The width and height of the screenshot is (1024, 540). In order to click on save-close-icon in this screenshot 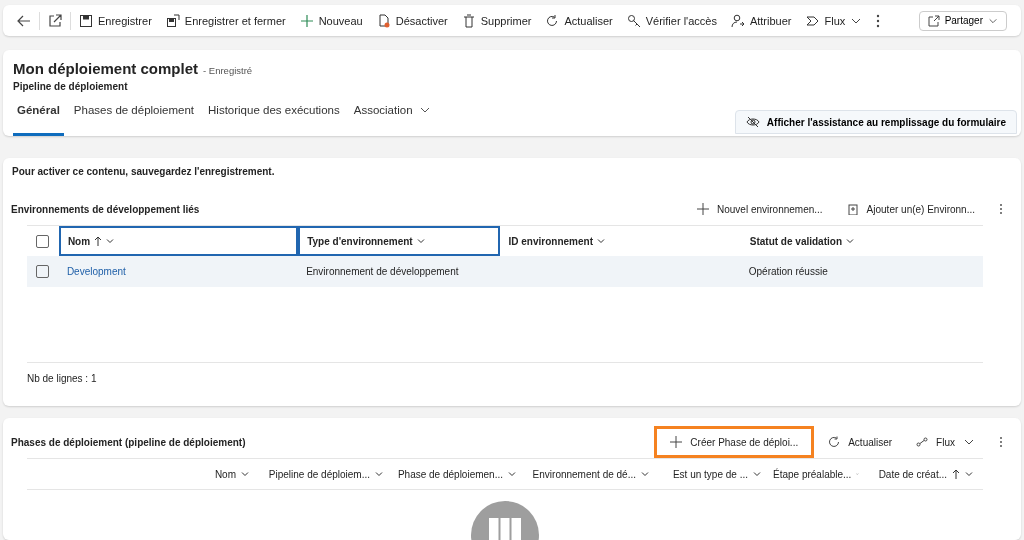, I will do `click(172, 20)`.